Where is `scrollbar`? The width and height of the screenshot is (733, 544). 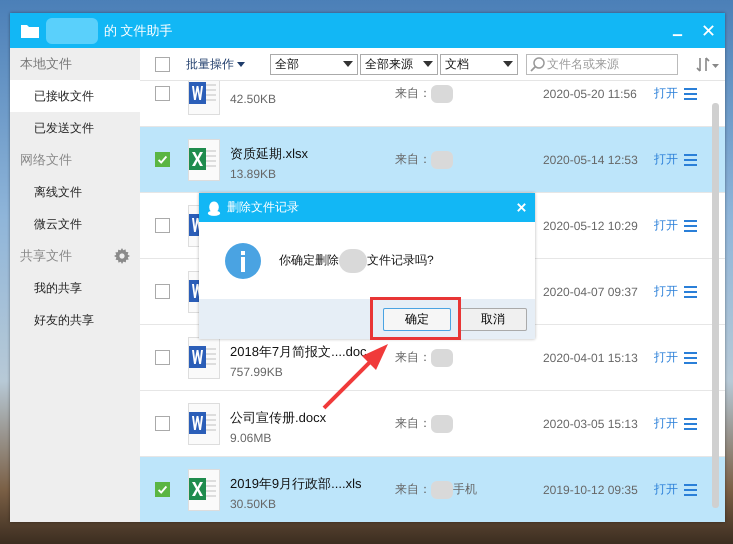
scrollbar is located at coordinates (715, 305).